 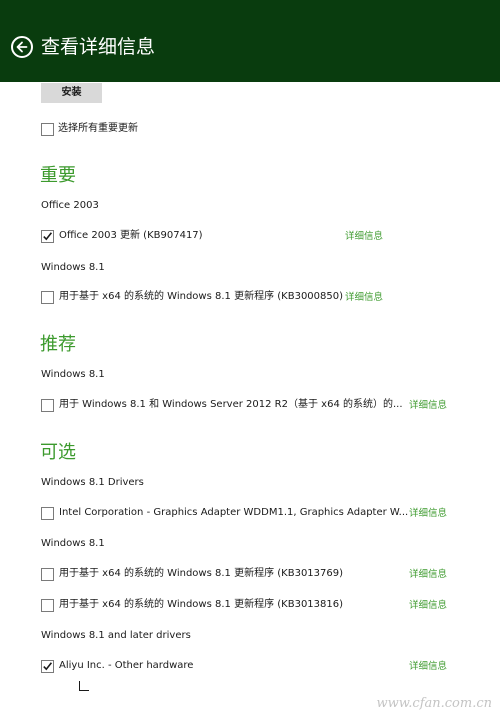 I want to click on back-arrow-circle-icon, so click(x=22, y=47).